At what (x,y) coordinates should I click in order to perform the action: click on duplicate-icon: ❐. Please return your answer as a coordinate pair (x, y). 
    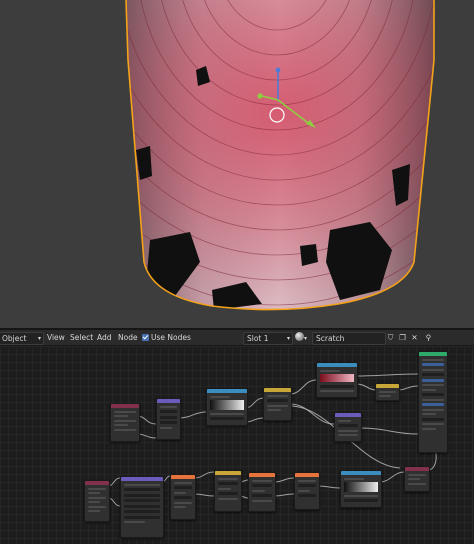
    Looking at the image, I should click on (402, 337).